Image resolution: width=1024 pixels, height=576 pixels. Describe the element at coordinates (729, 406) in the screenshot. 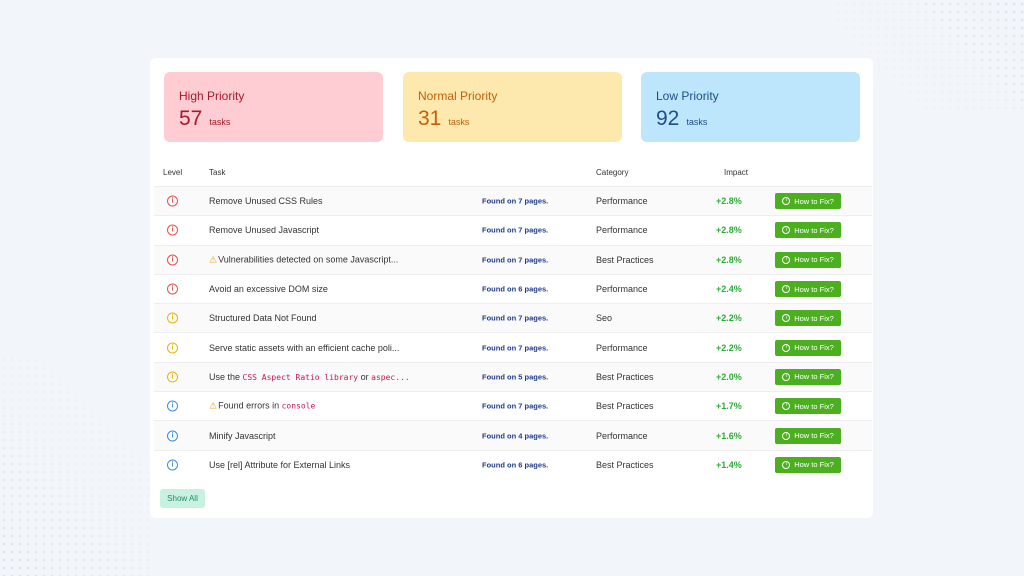

I see `impact-value: +1.7%` at that location.